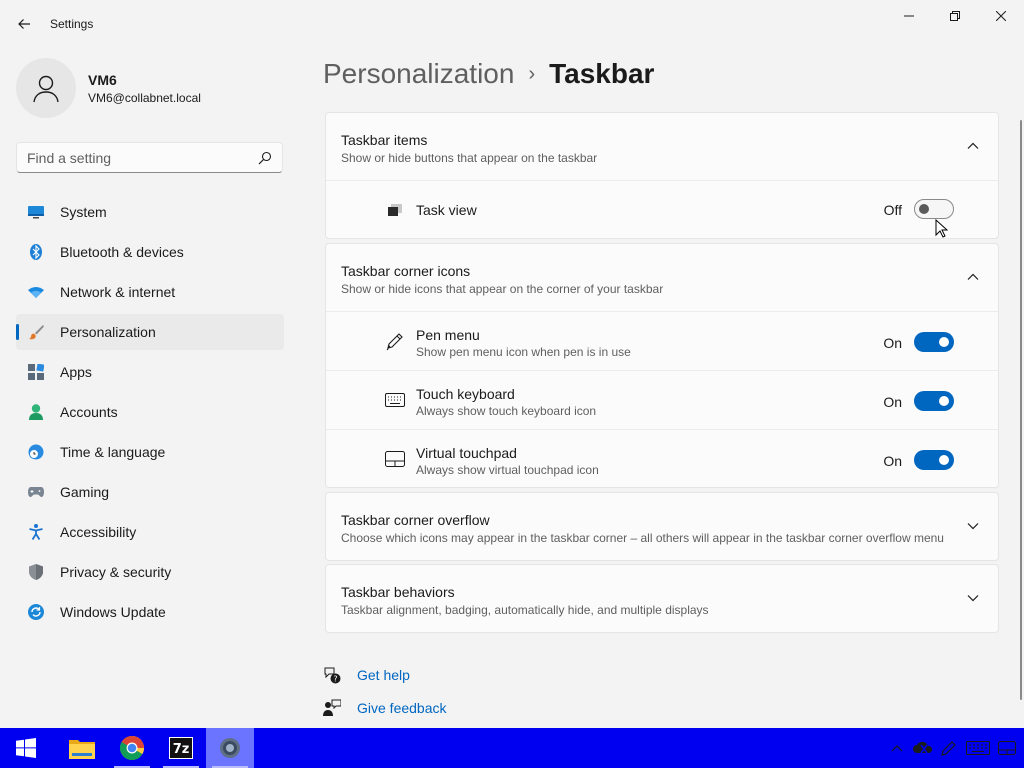 This screenshot has height=768, width=1024. What do you see at coordinates (949, 748) in the screenshot?
I see `tray-pen` at bounding box center [949, 748].